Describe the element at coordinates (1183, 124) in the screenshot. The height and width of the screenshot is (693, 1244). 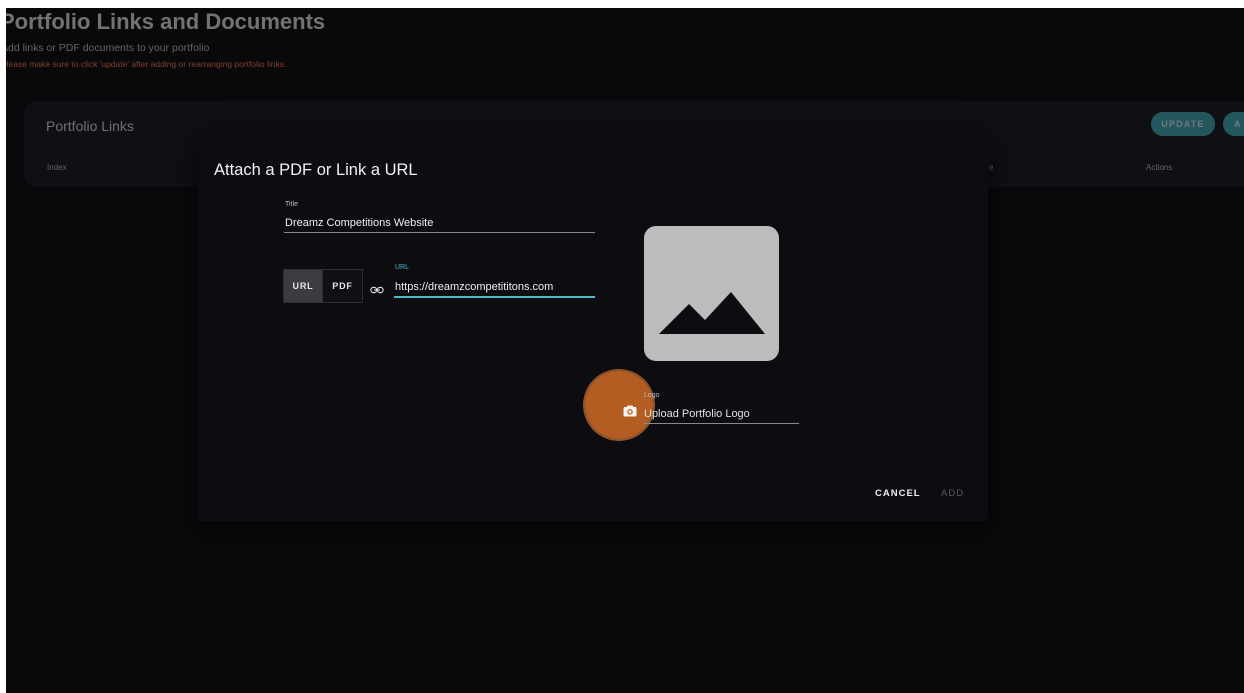
I see `update-button: UPDATE` at that location.